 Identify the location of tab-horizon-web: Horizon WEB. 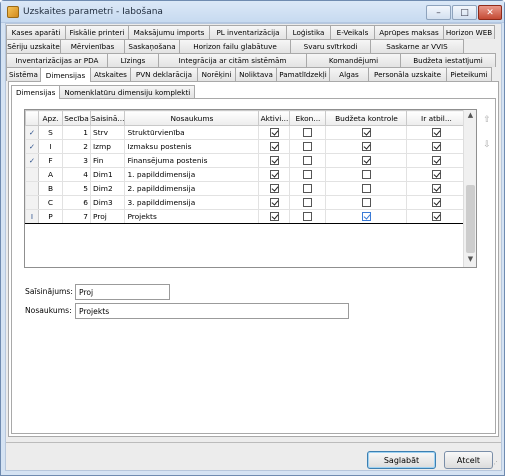
(469, 32).